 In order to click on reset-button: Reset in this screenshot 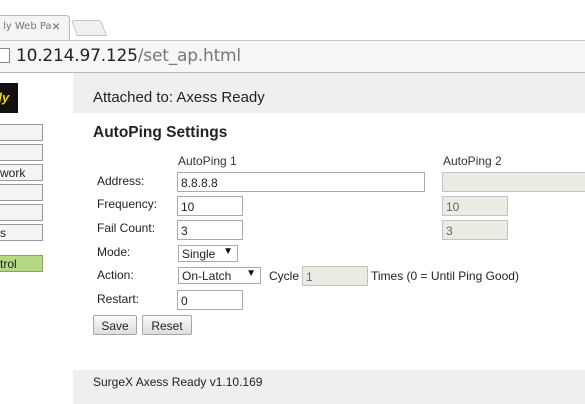, I will do `click(167, 325)`.